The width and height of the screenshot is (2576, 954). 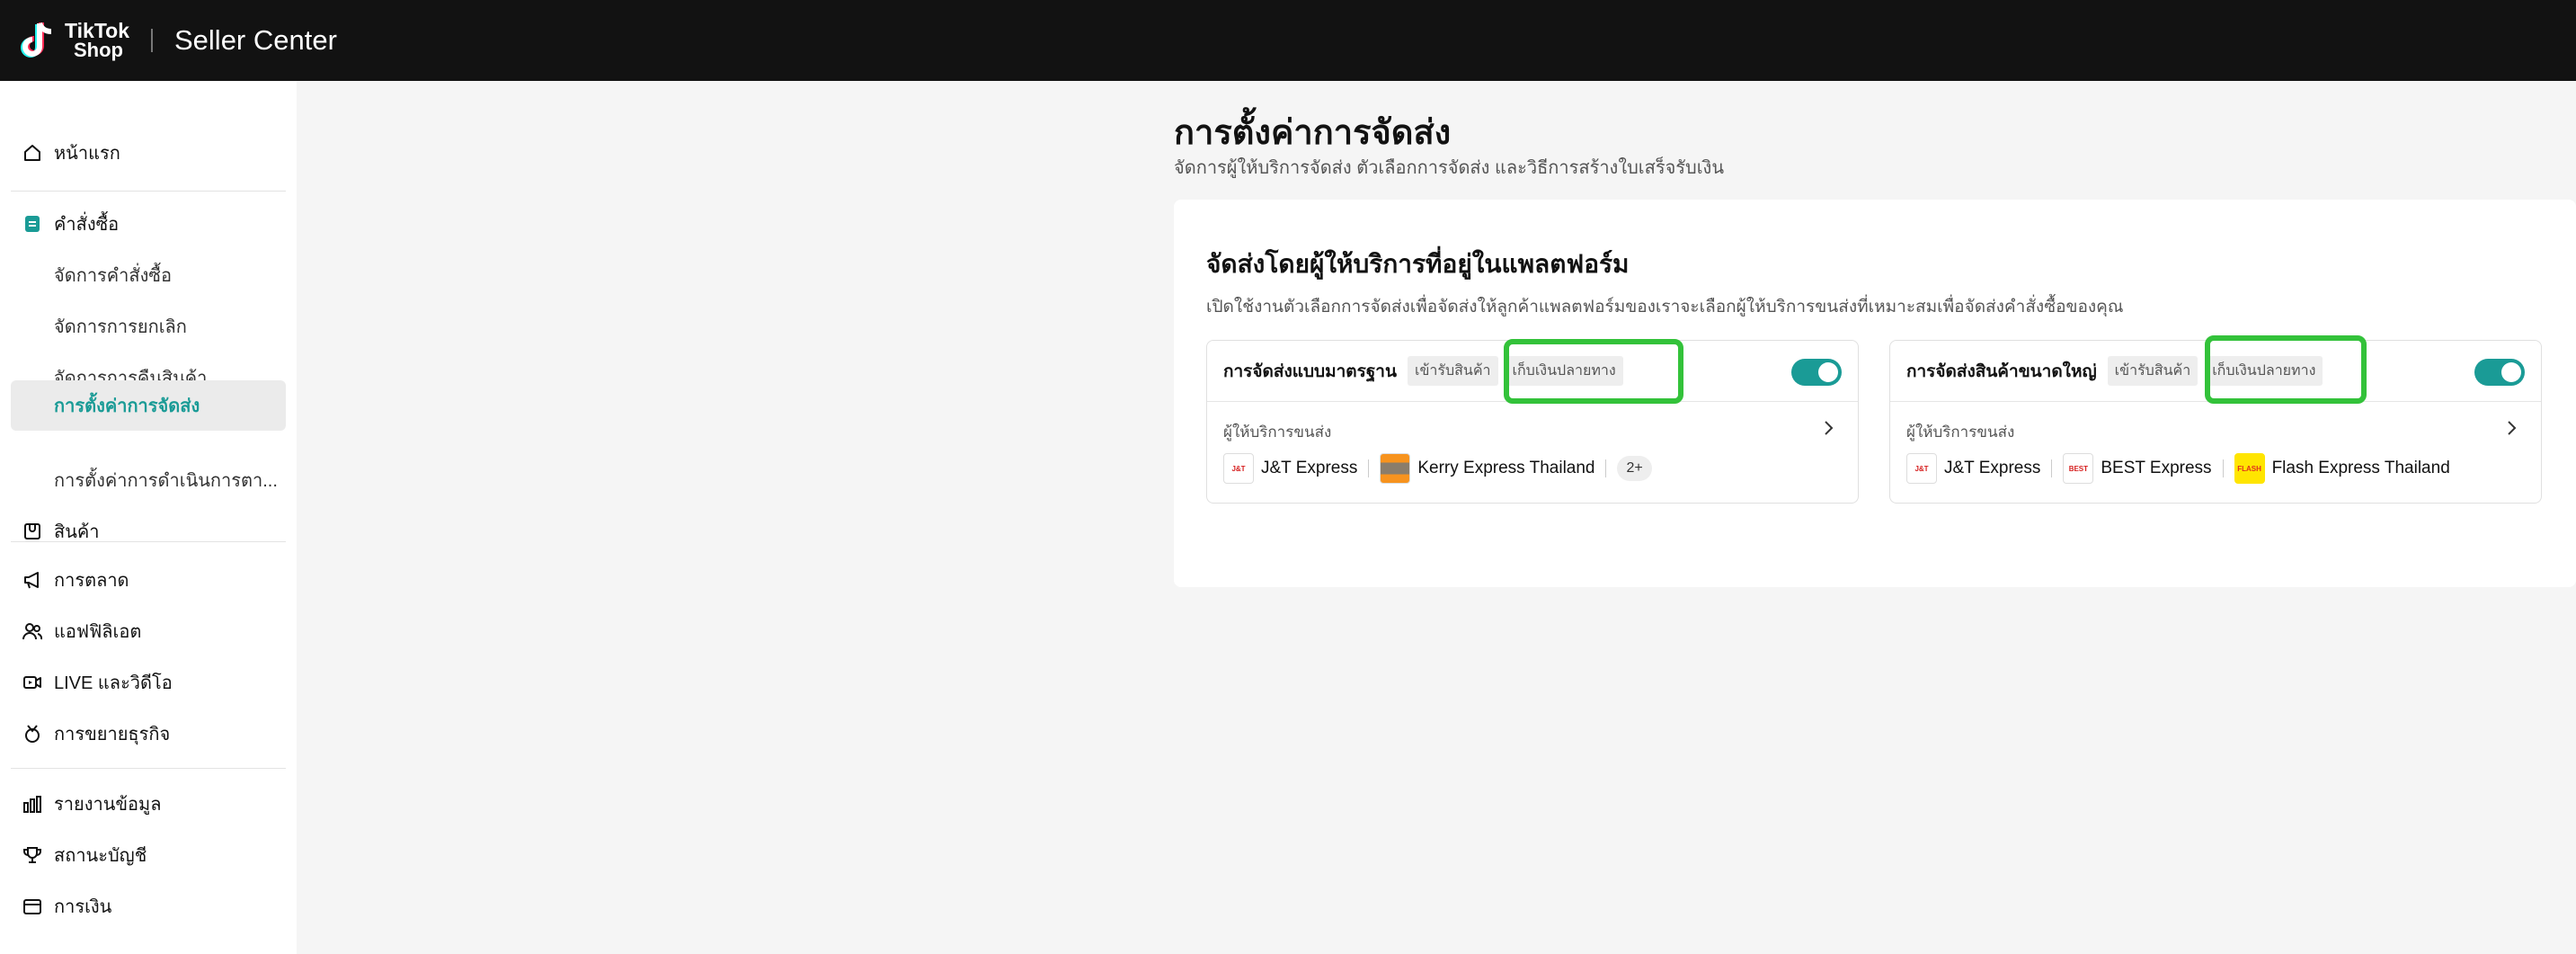 I want to click on wallet-icon, so click(x=32, y=906).